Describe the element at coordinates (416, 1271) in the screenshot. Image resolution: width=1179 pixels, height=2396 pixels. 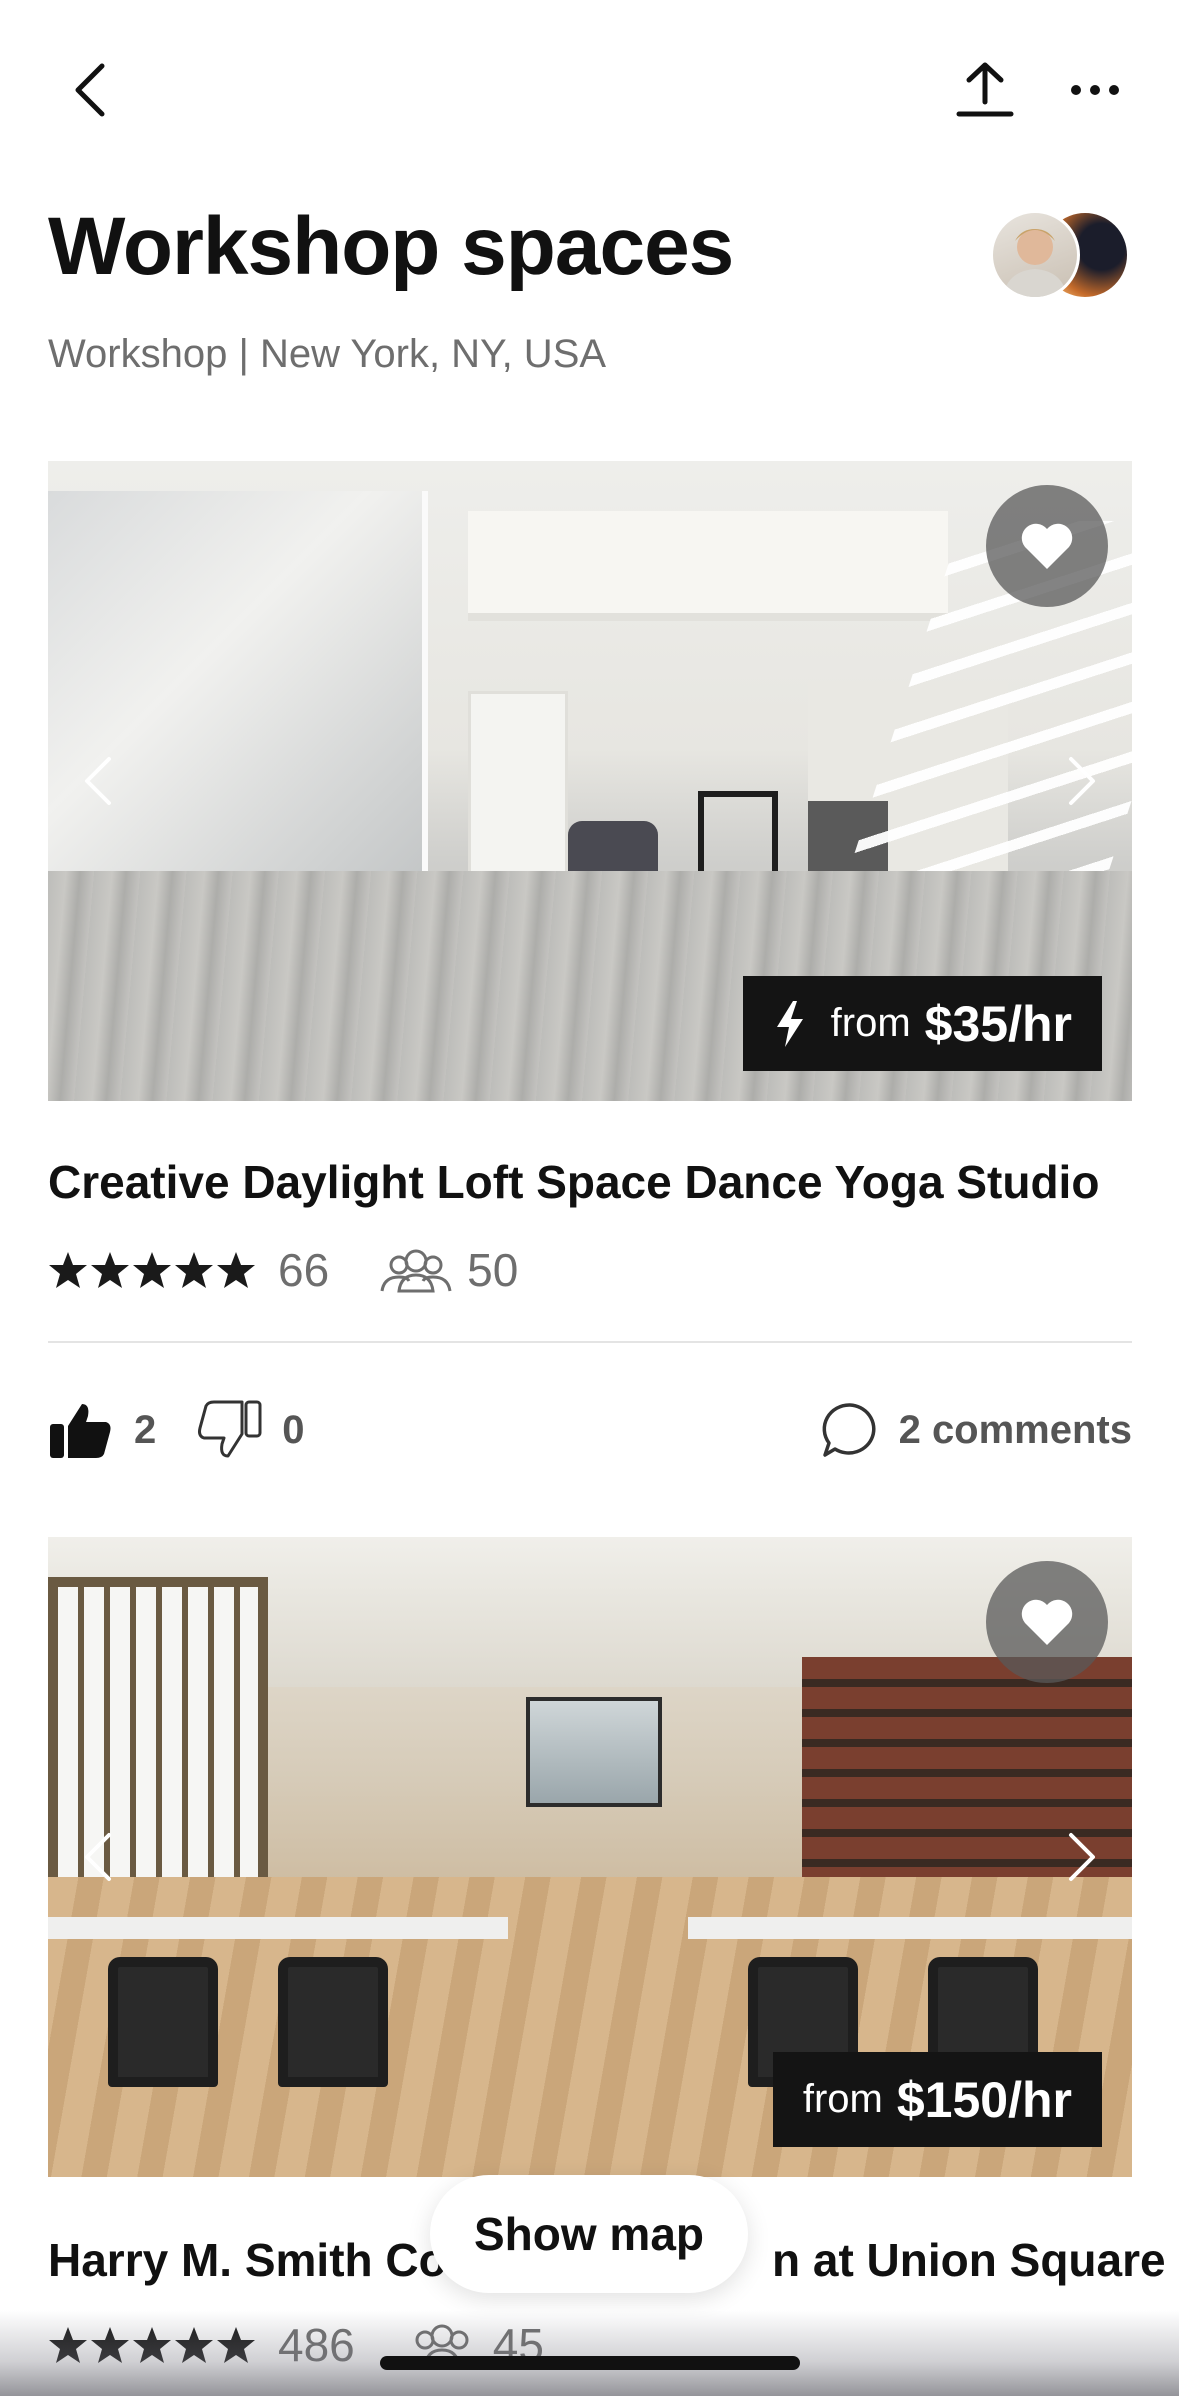
I see `group-people-icon` at that location.